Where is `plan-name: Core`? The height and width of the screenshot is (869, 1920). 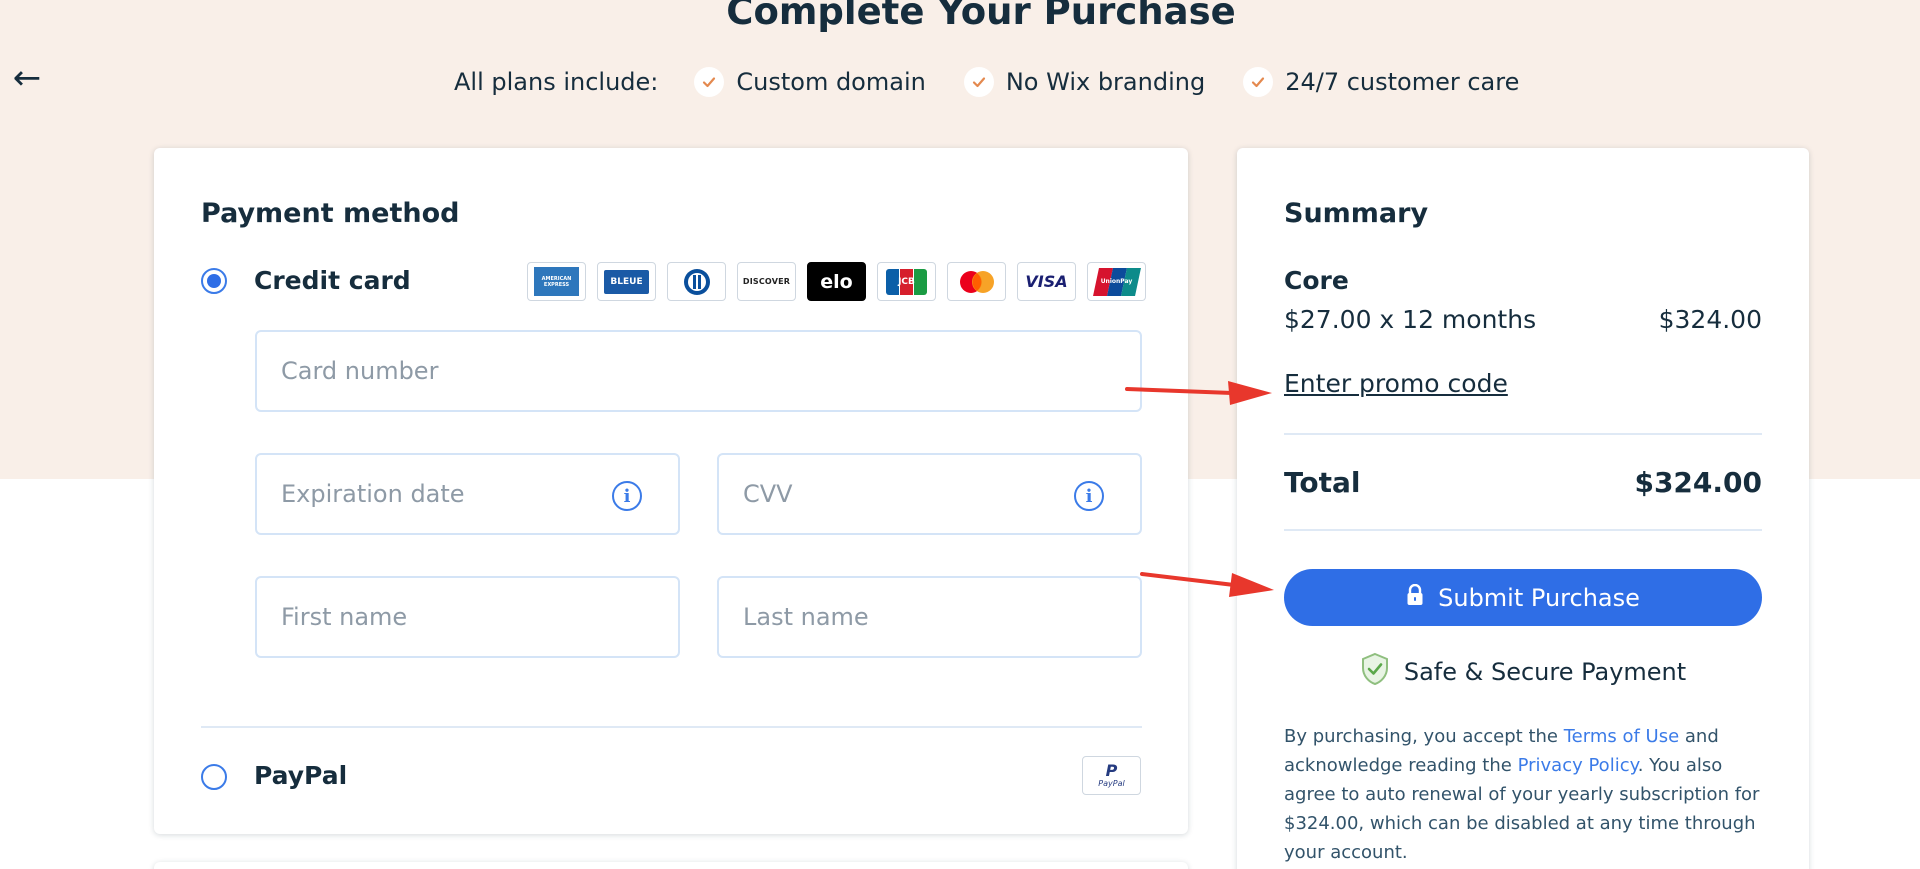 plan-name: Core is located at coordinates (1316, 280).